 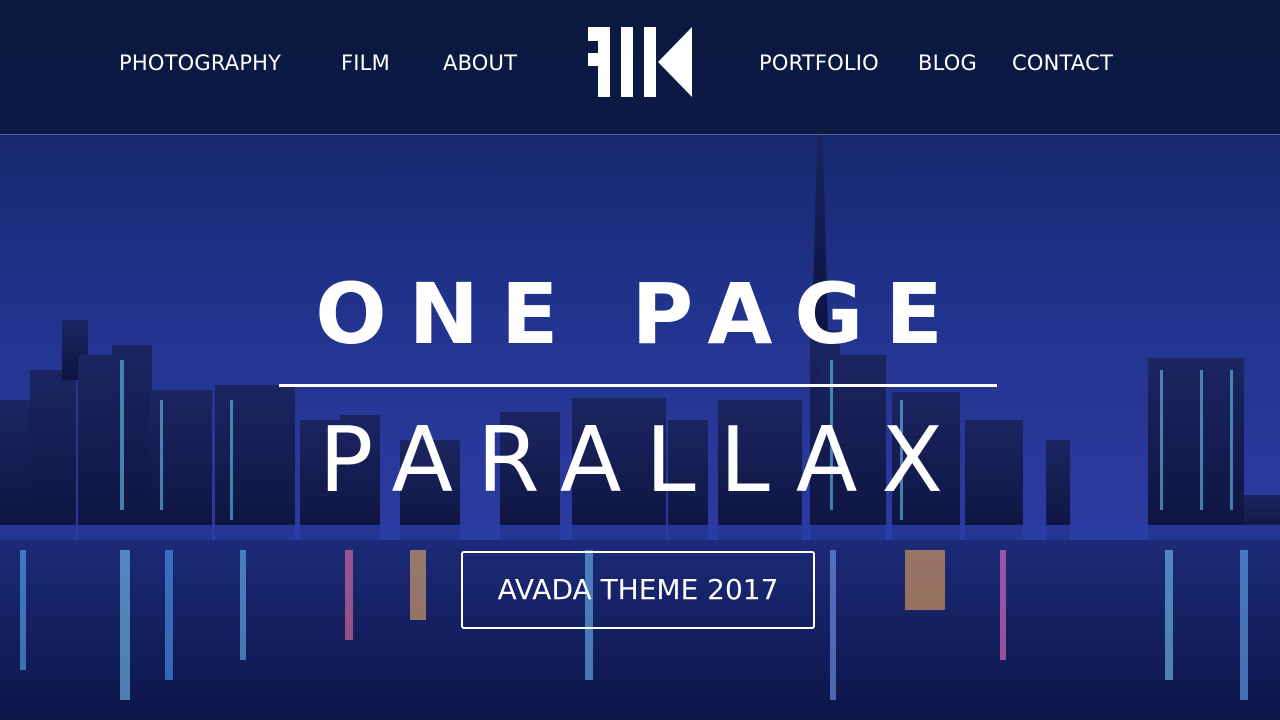 I want to click on fk-monogram-logo-icon, so click(x=640, y=62).